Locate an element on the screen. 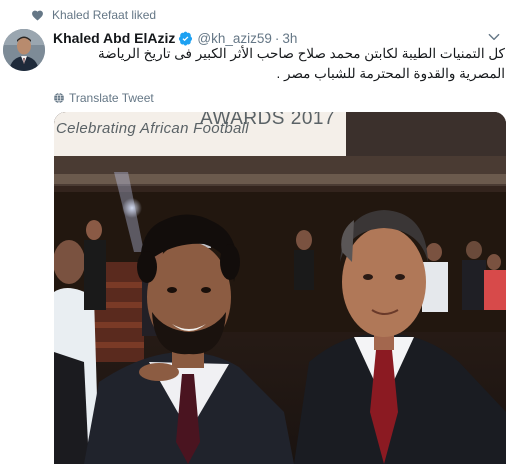 This screenshot has height=464, width=507. banner-subtitle: Celebrating African Football is located at coordinates (152, 128).